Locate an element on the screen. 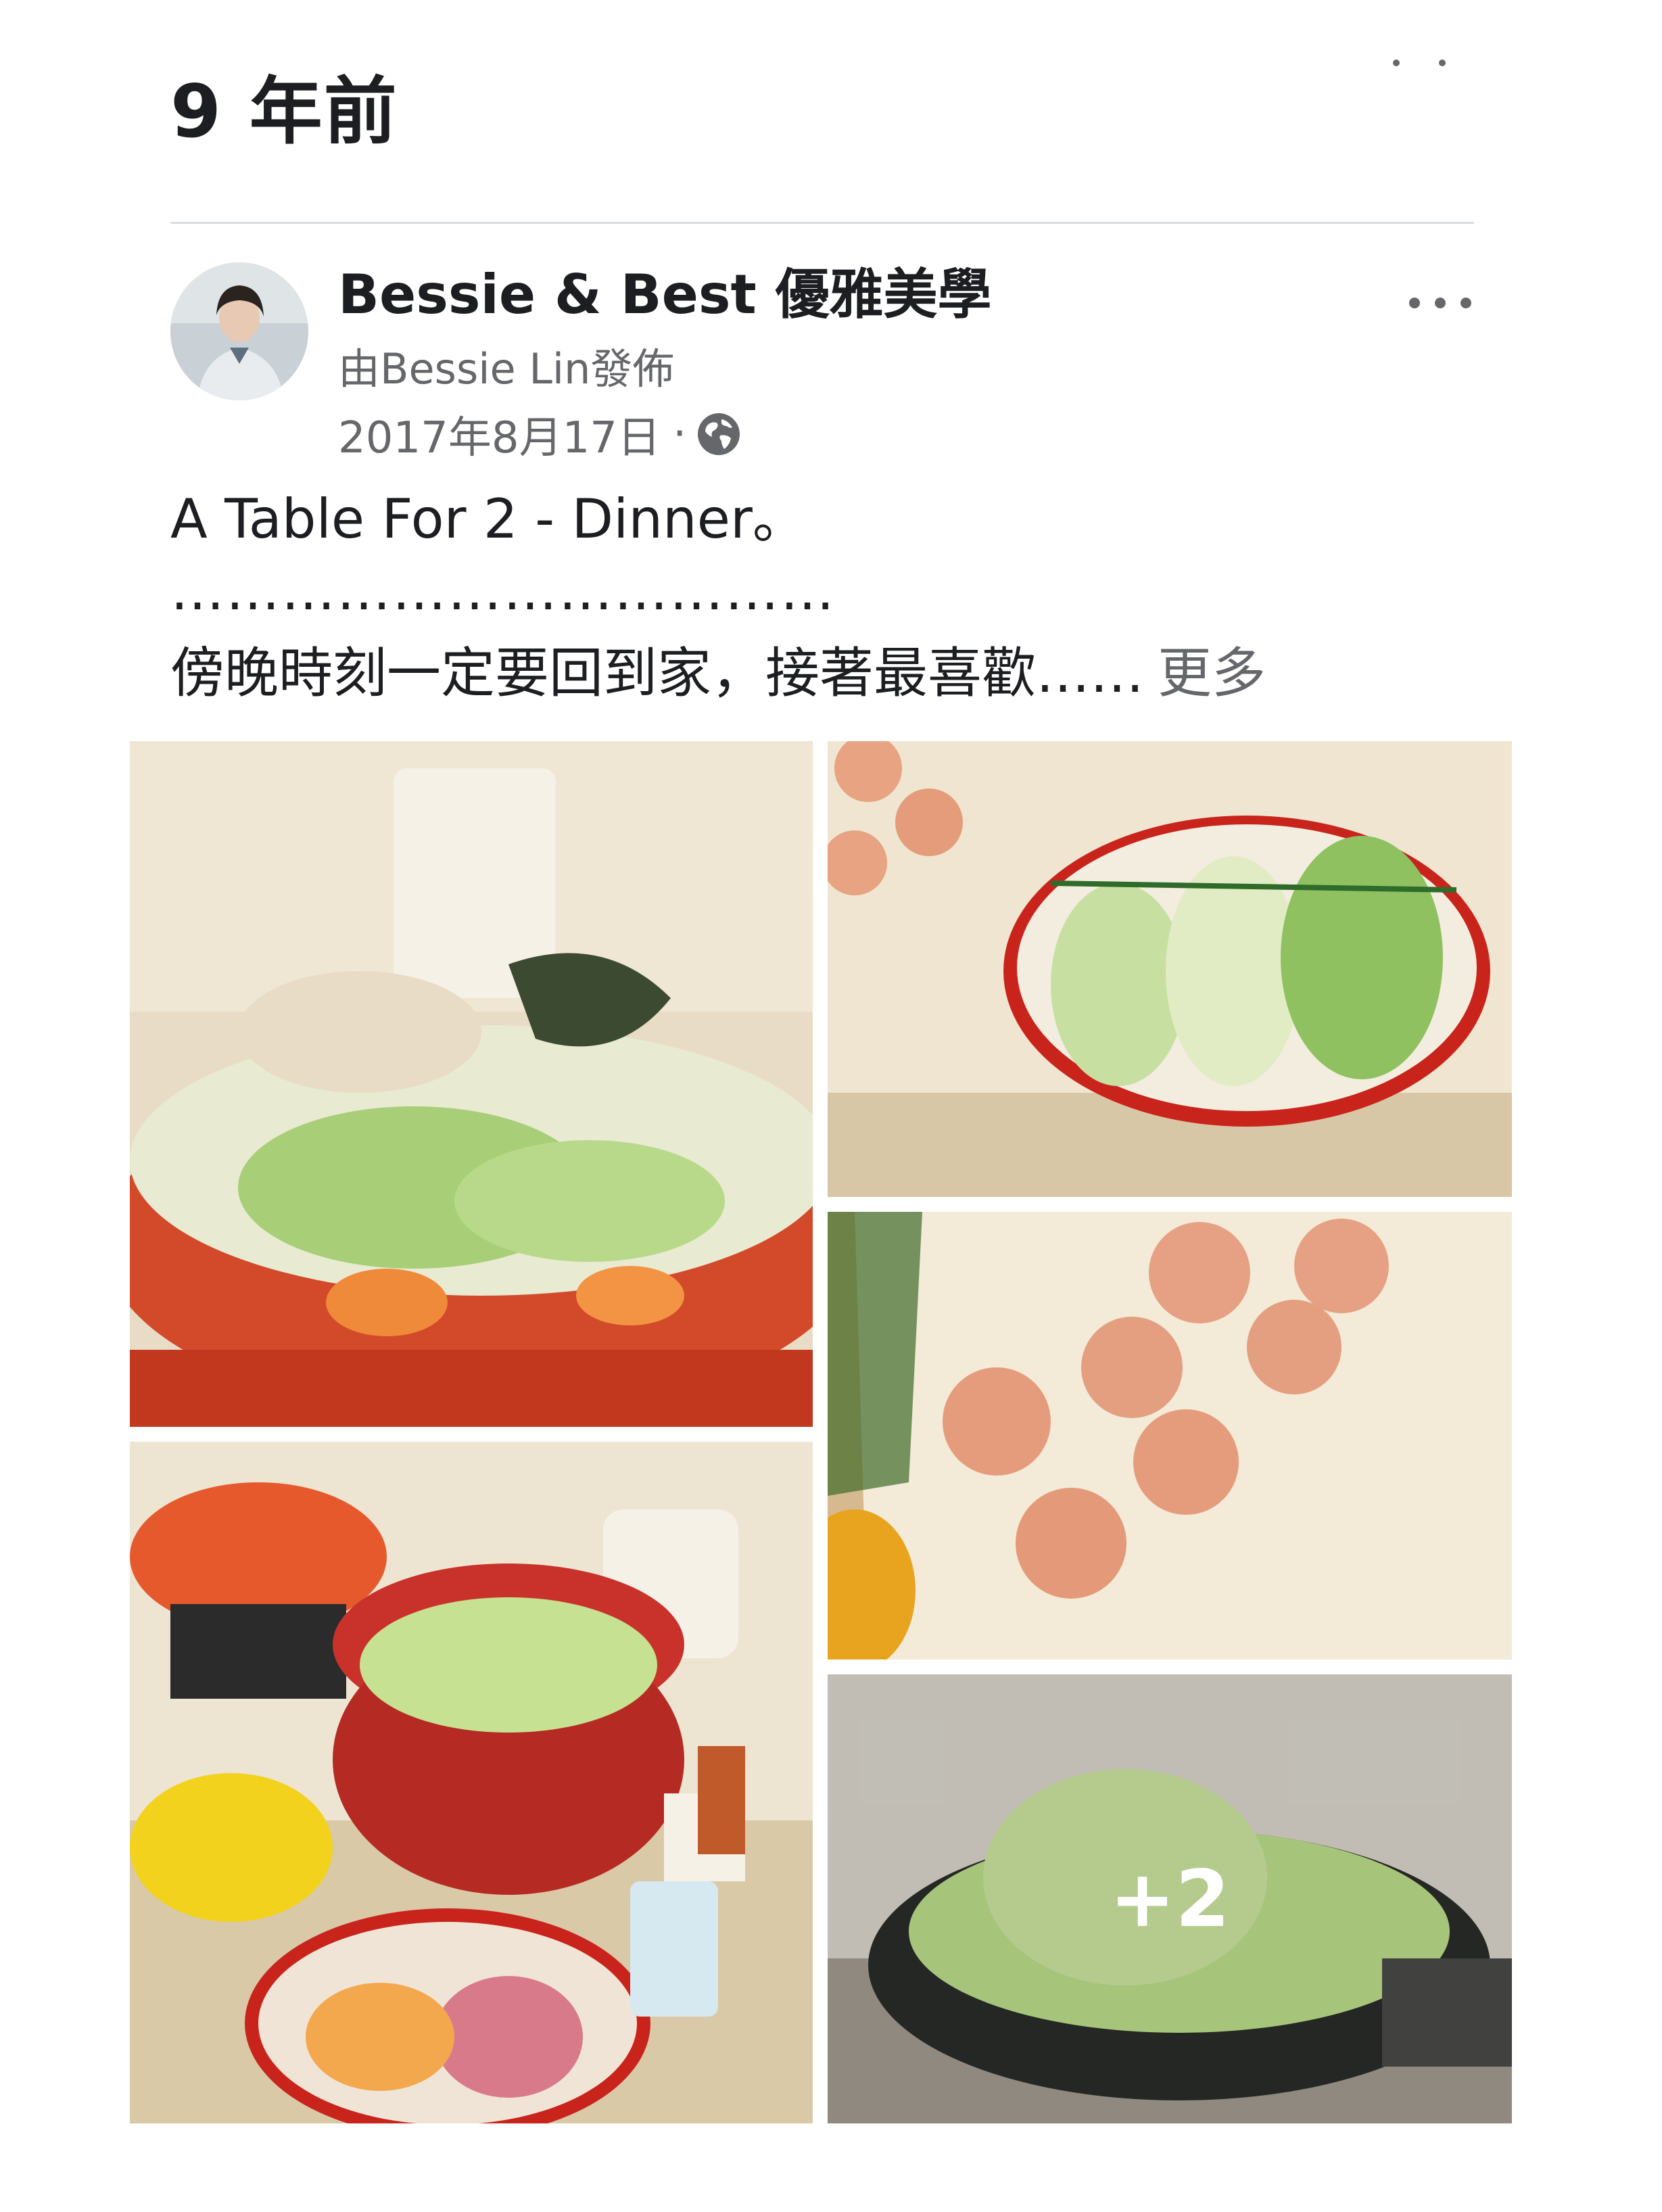  page-name-link: Bessie & Best 優雅美學 is located at coordinates (665, 295).